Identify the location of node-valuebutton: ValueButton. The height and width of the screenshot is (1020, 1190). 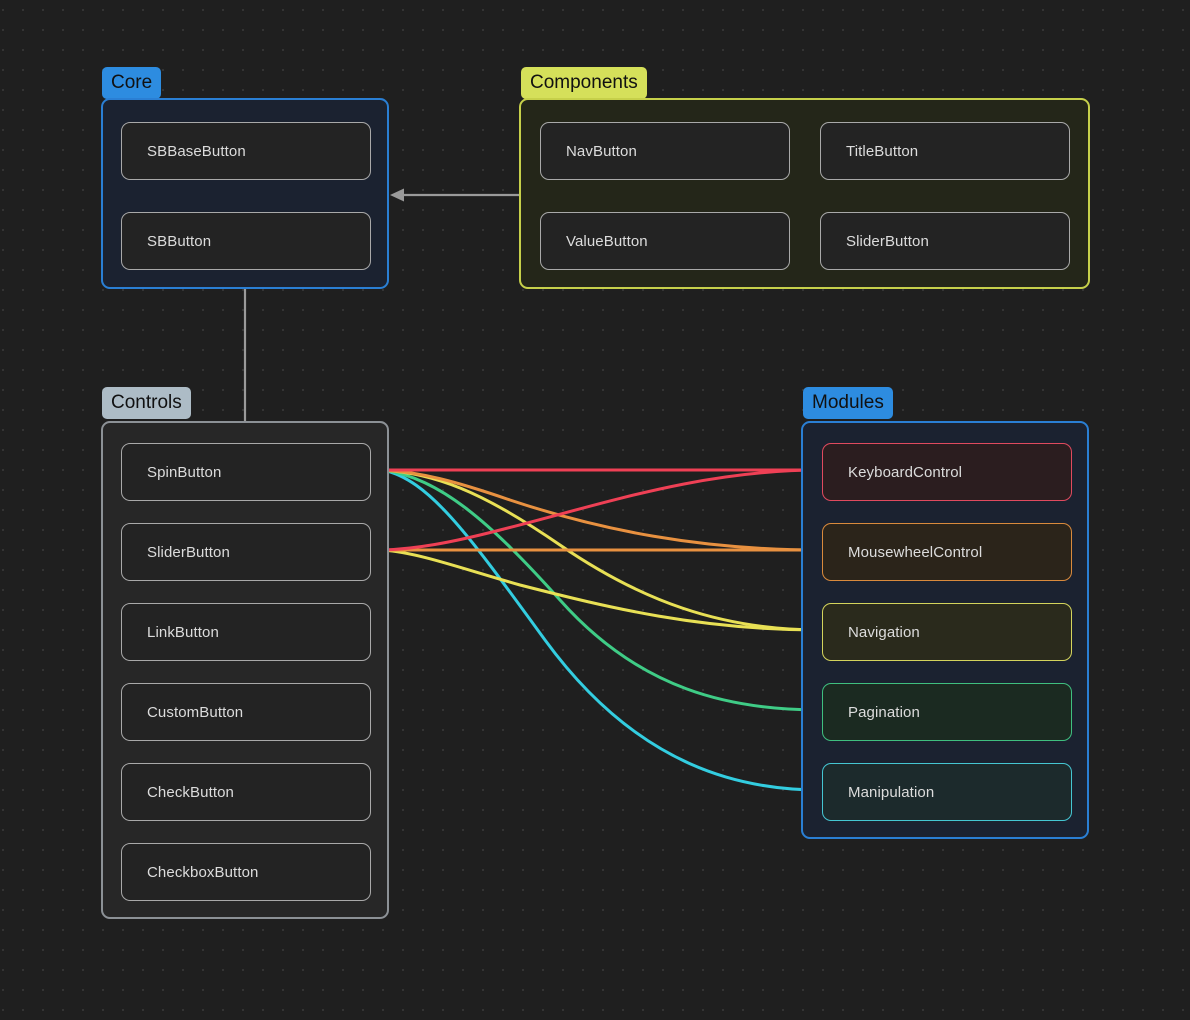
(665, 241).